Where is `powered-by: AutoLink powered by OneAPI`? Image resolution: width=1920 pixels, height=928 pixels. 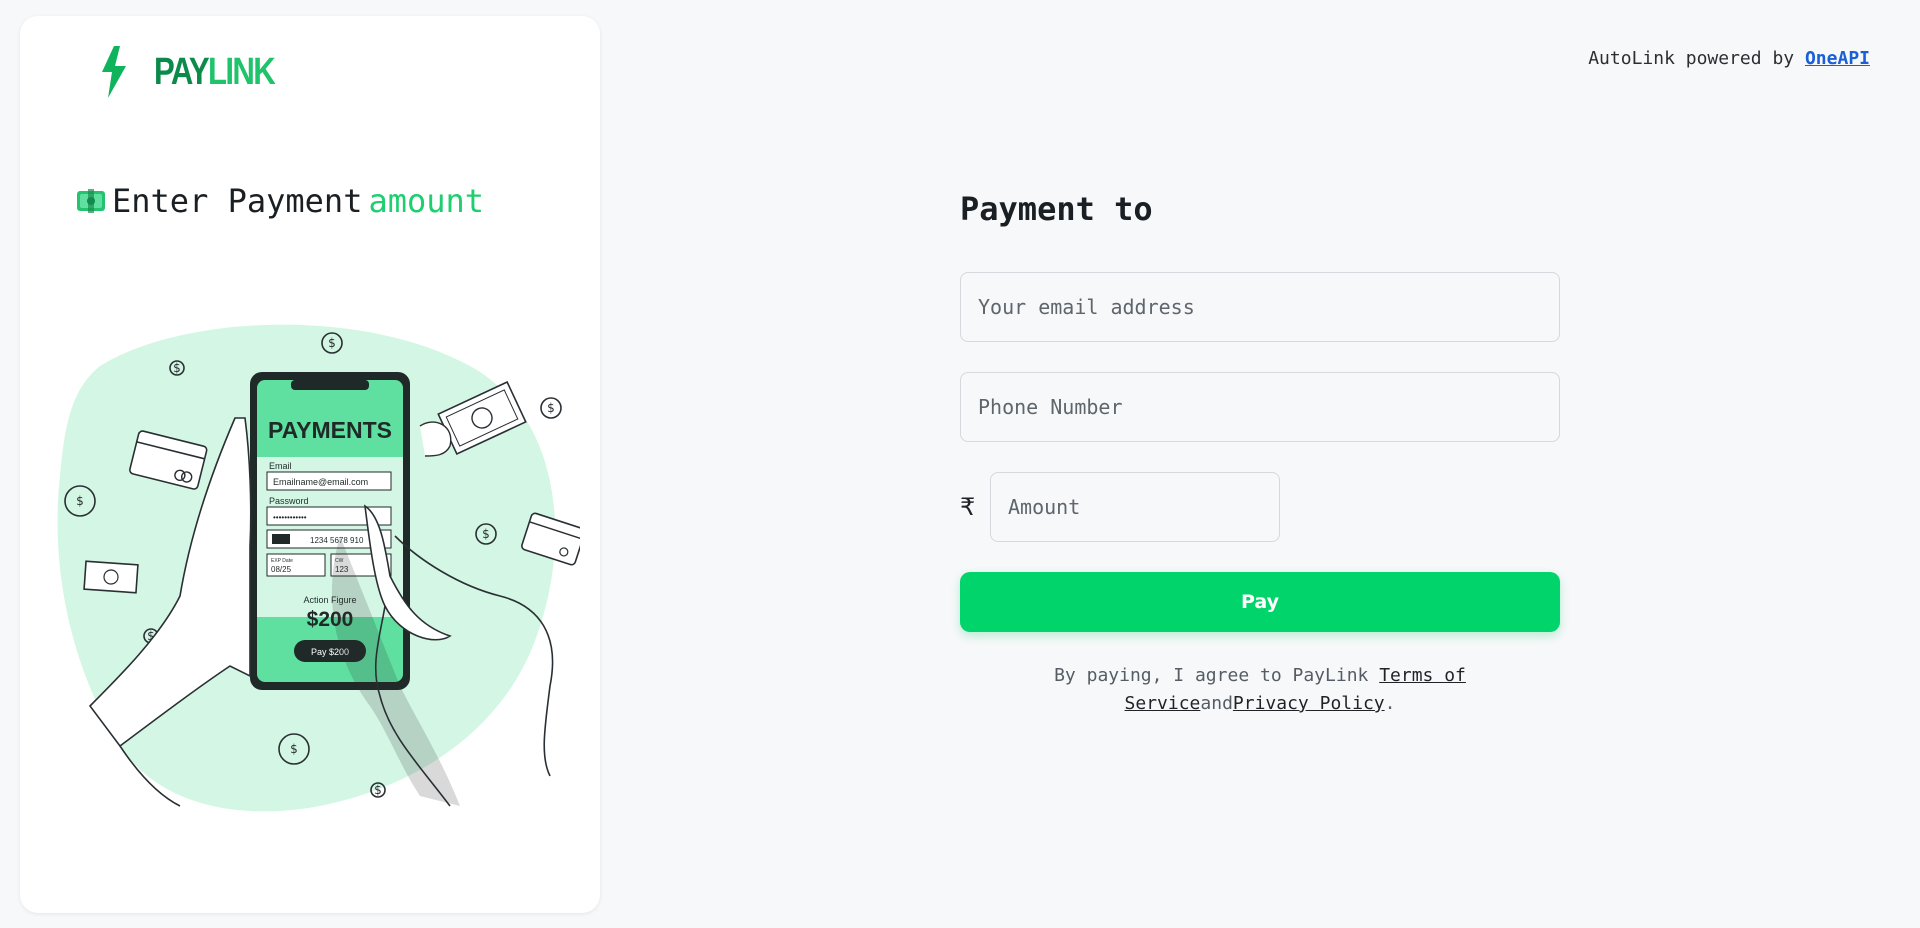
powered-by: AutoLink powered by OneAPI is located at coordinates (1729, 58).